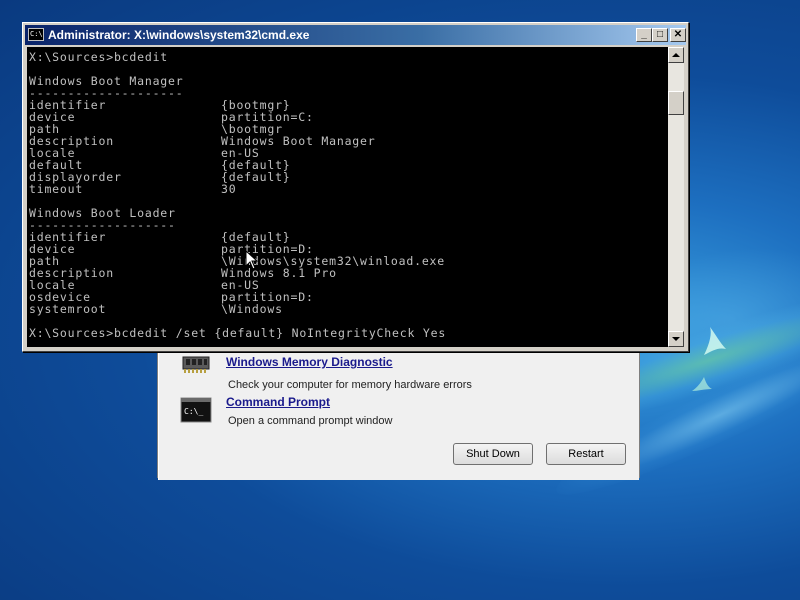 Image resolution: width=800 pixels, height=600 pixels. I want to click on command-prompt-icon: C:\_, so click(196, 410).